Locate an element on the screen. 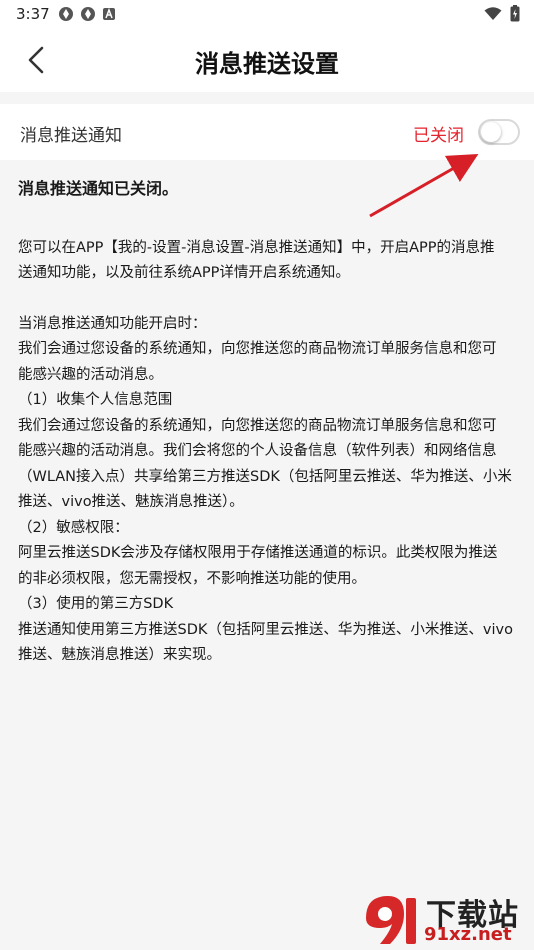 The height and width of the screenshot is (950, 534). app-header: 消息推送设置 is located at coordinates (267, 60).